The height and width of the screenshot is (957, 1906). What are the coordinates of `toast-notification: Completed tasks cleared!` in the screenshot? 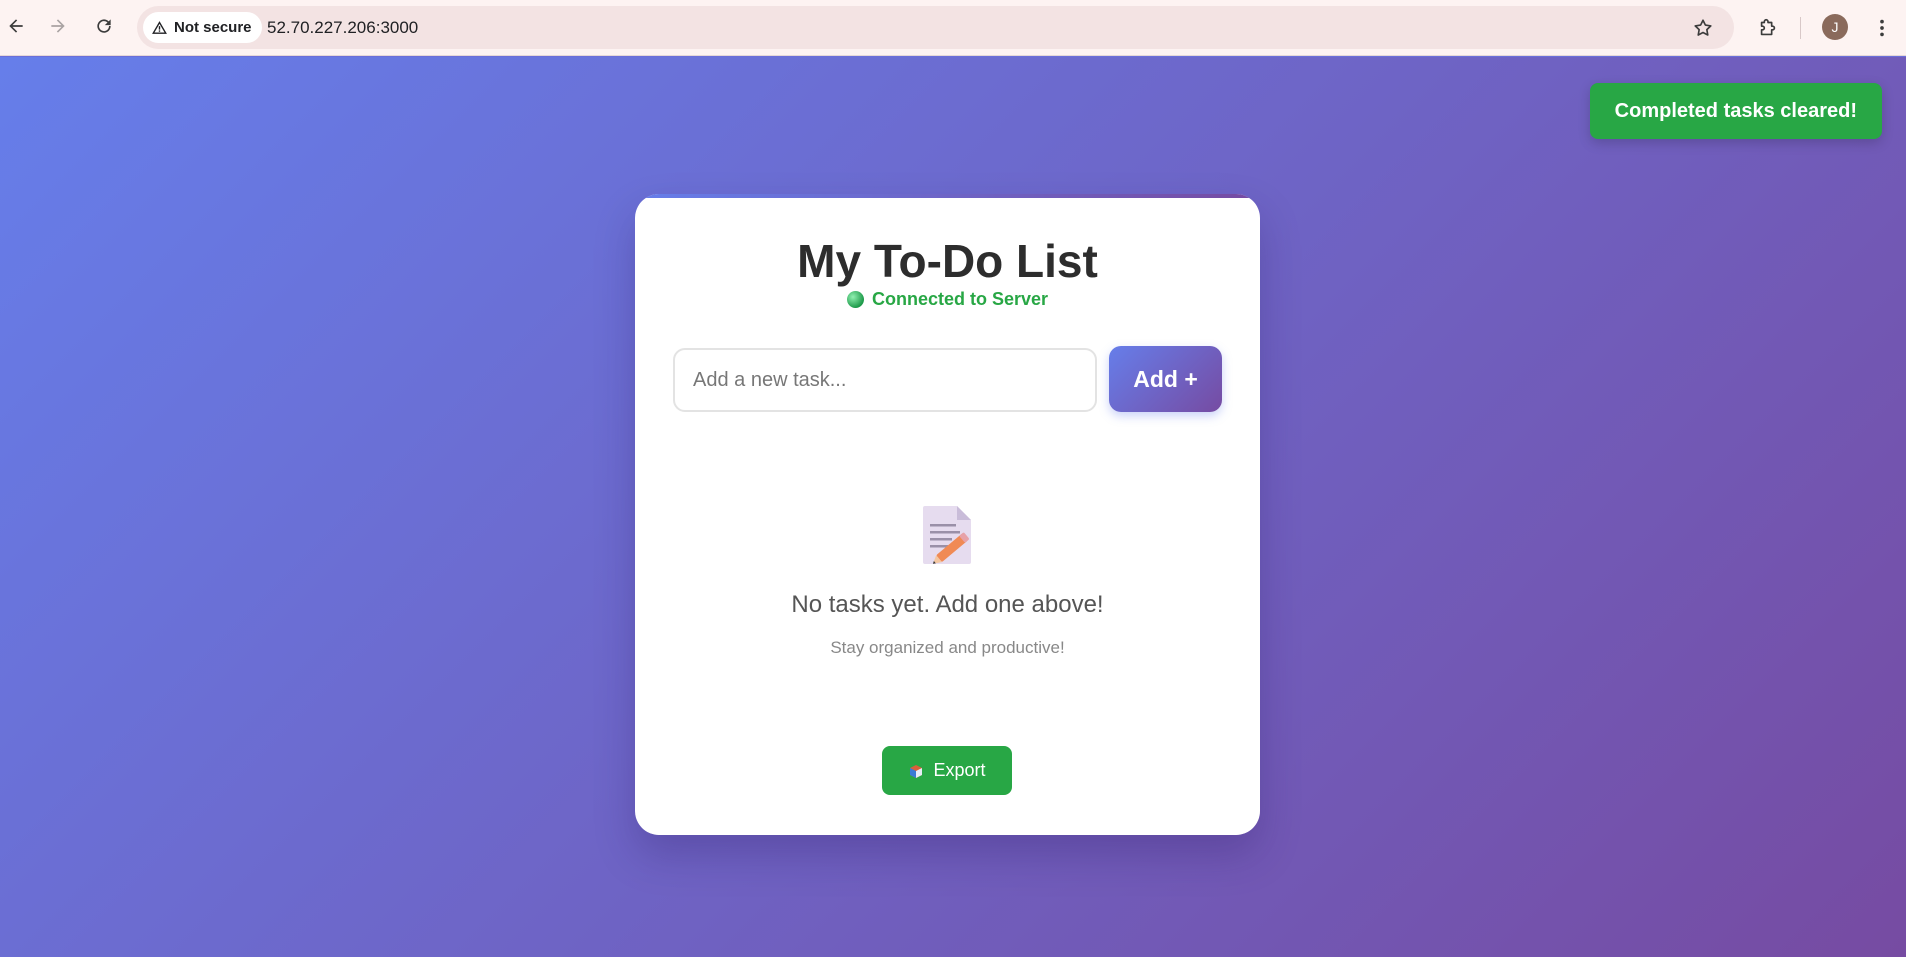 It's located at (1735, 111).